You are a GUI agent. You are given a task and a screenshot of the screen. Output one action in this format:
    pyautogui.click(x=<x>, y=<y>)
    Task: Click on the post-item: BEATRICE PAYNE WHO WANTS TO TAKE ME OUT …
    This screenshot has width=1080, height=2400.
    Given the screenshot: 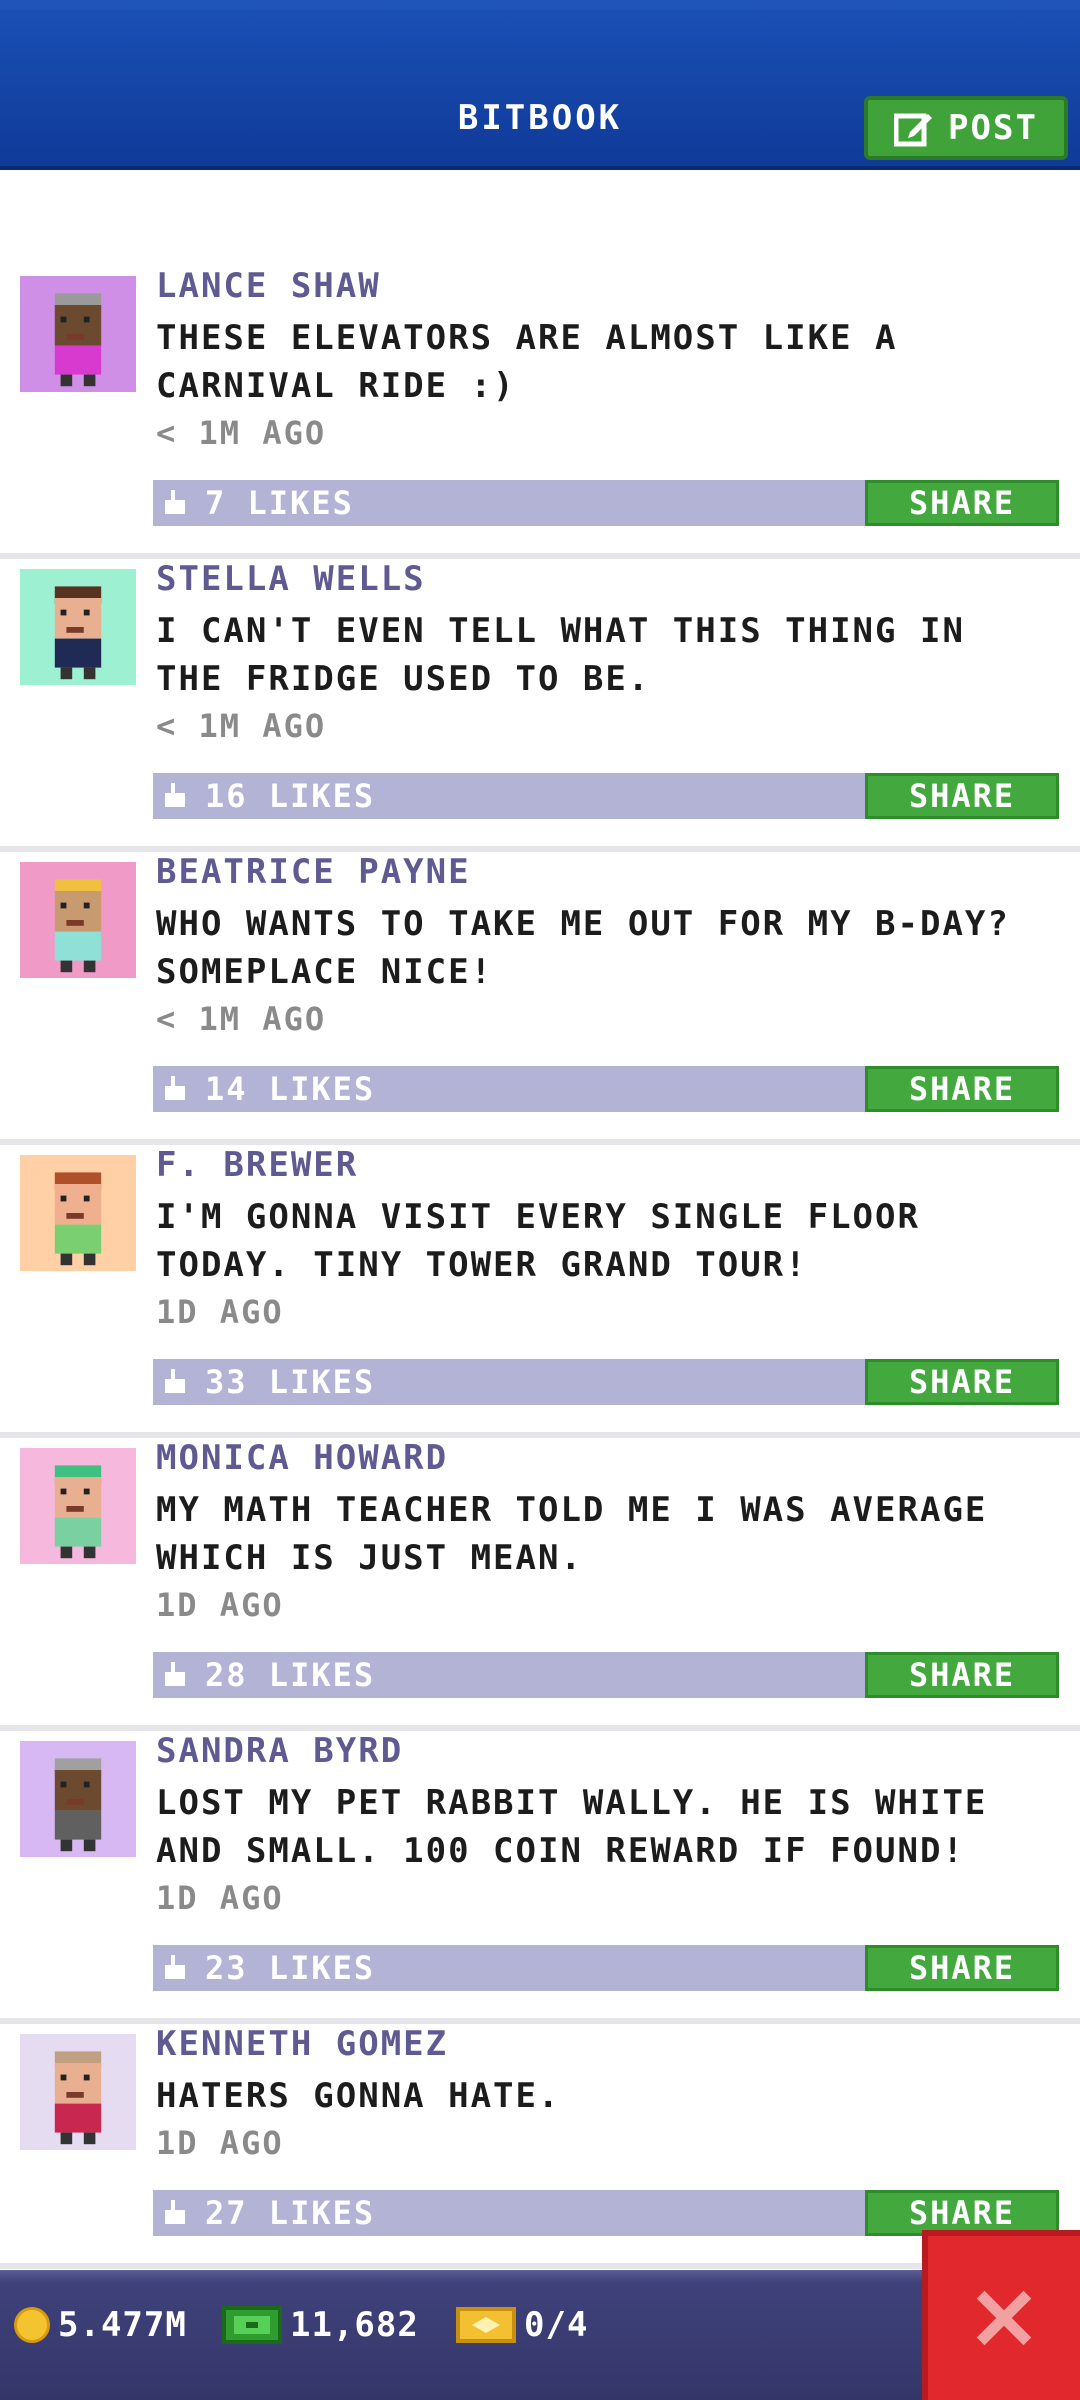 What is the action you would take?
    pyautogui.click(x=540, y=998)
    